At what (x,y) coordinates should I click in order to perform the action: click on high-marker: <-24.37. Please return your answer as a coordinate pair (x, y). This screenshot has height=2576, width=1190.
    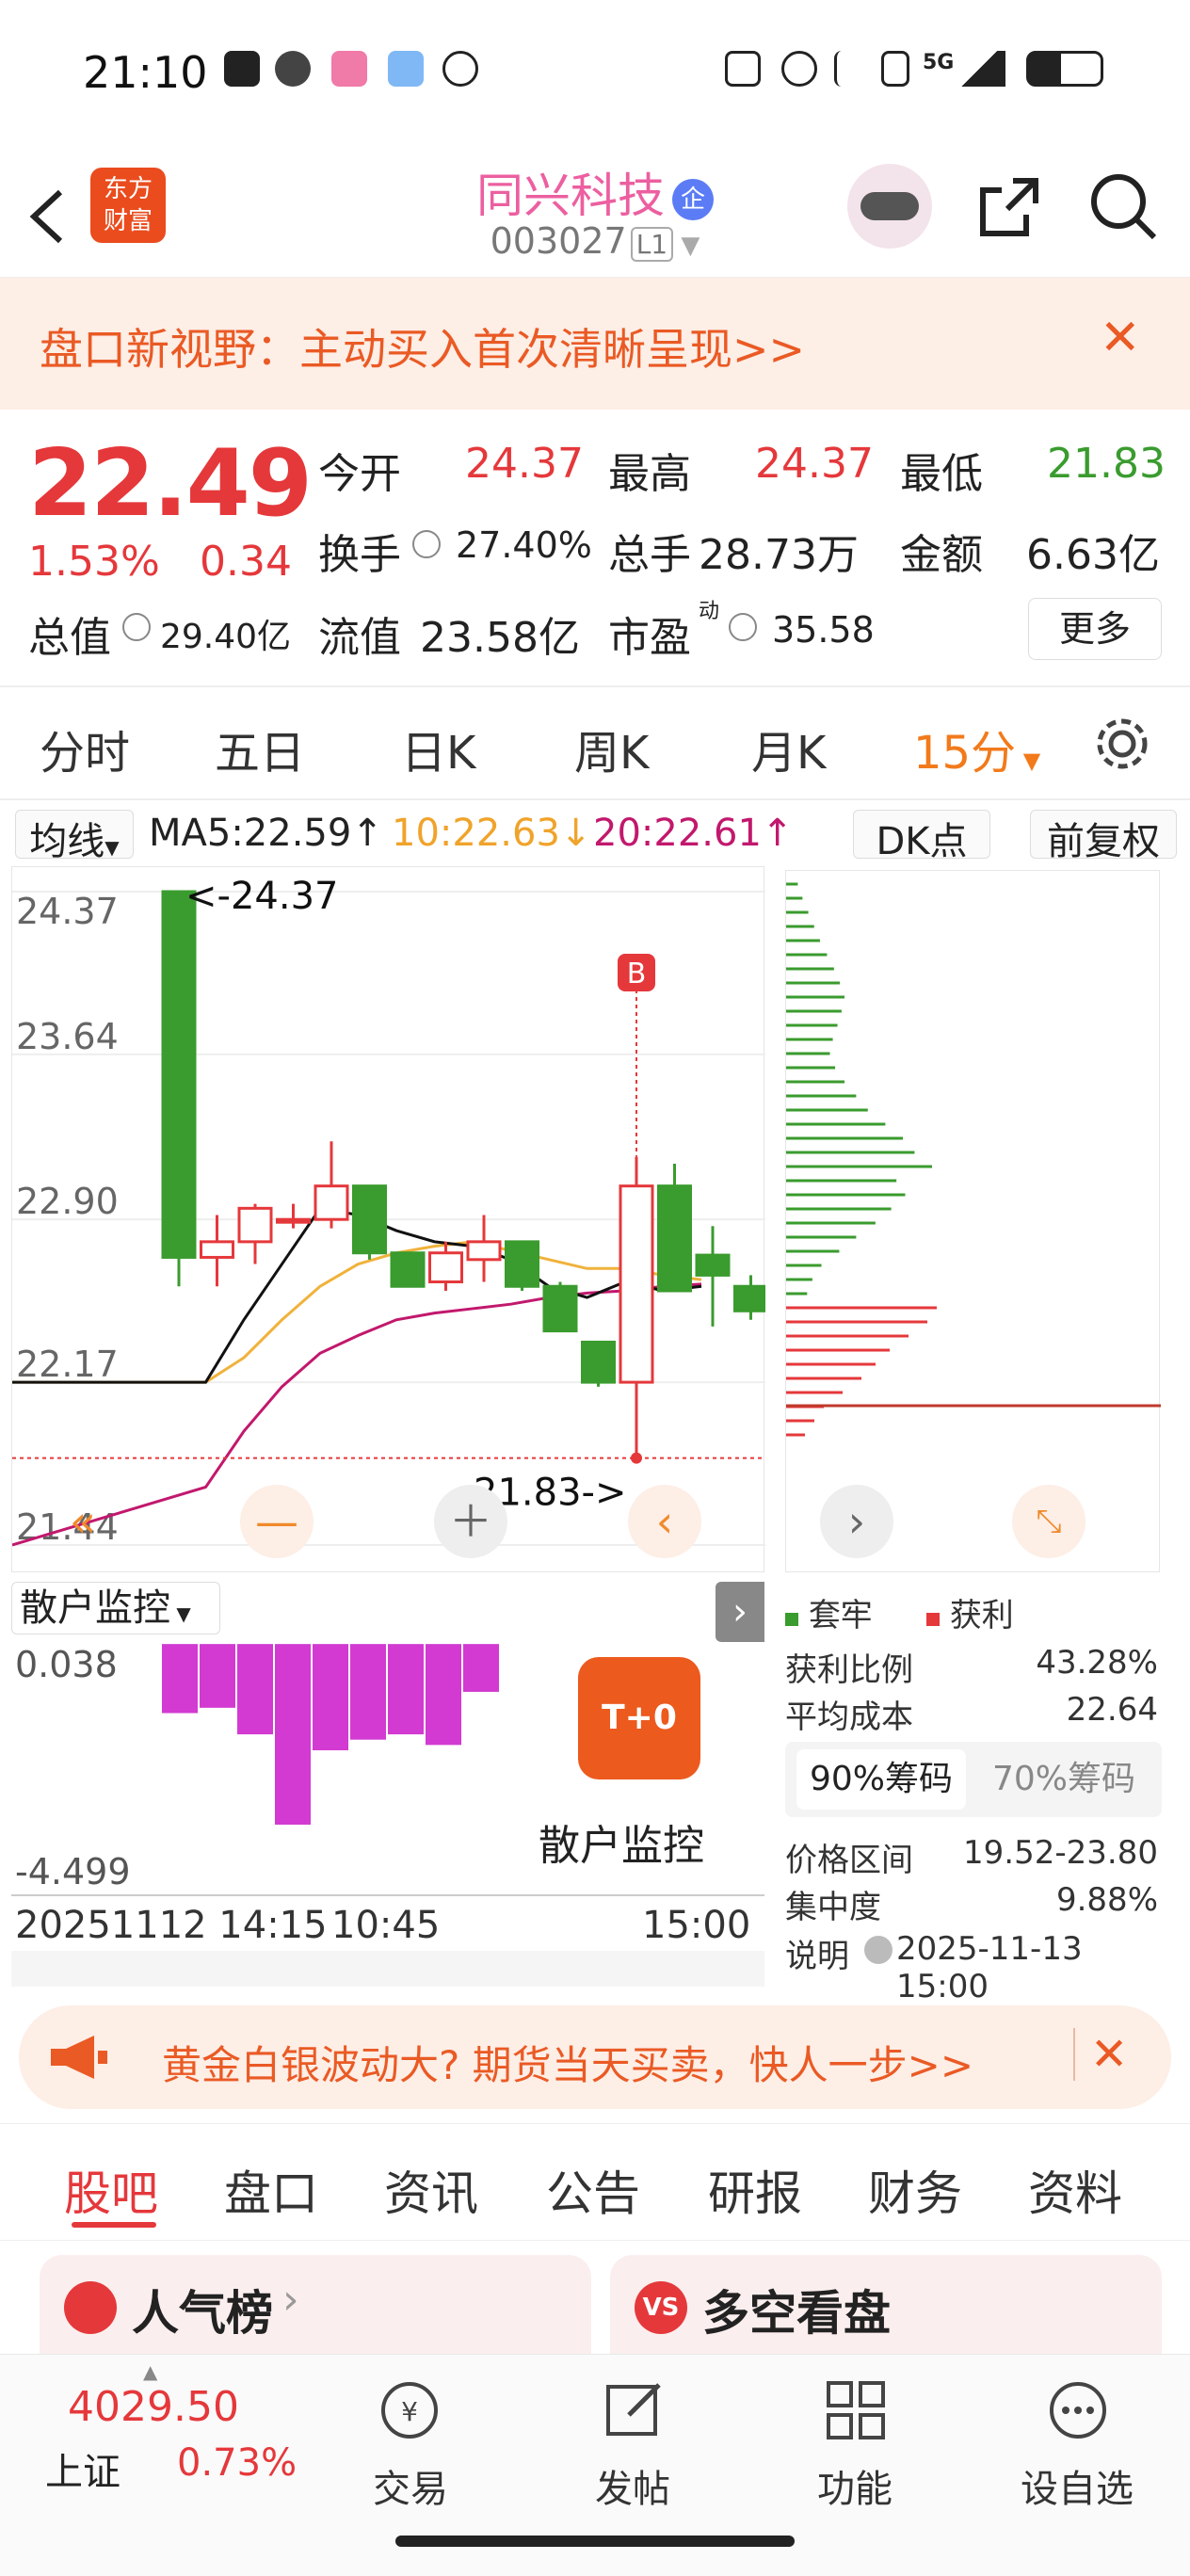
    Looking at the image, I should click on (261, 896).